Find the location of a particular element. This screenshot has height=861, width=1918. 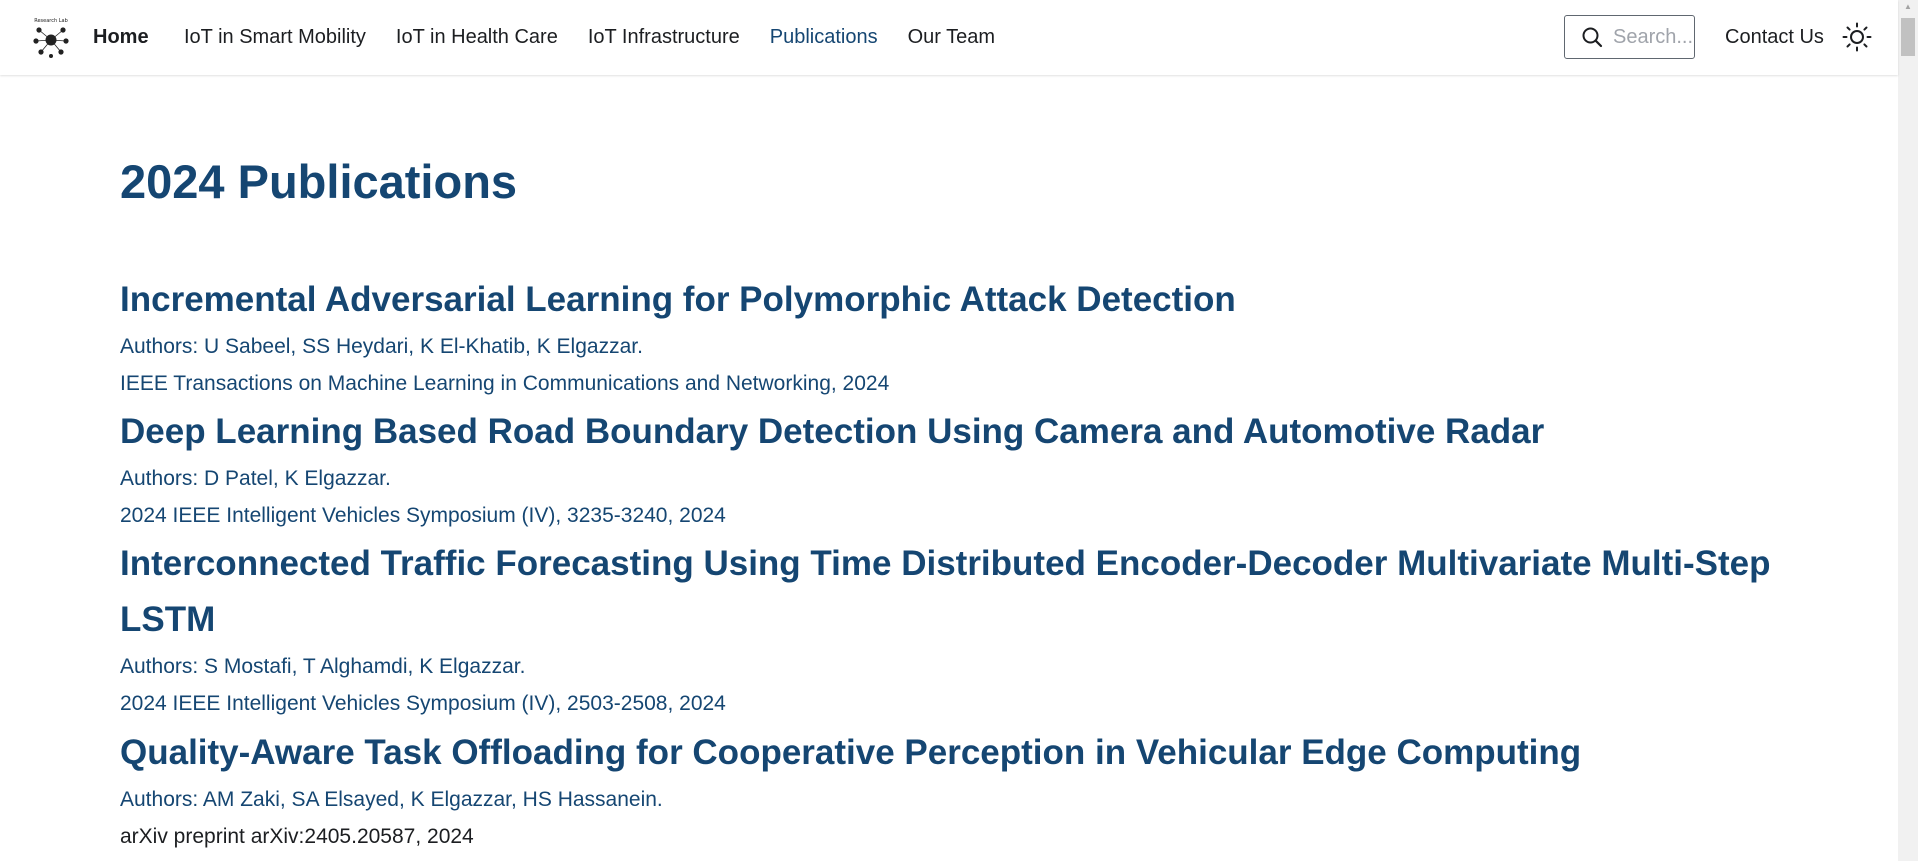

search-box is located at coordinates (1629, 37).